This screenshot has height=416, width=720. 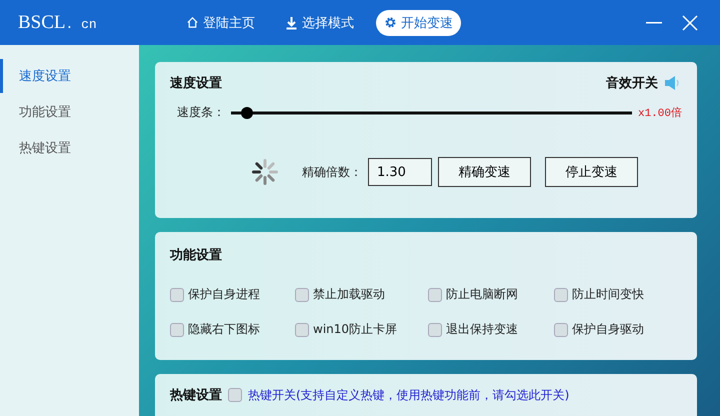 What do you see at coordinates (332, 172) in the screenshot?
I see `precise-label: 精确倍数：` at bounding box center [332, 172].